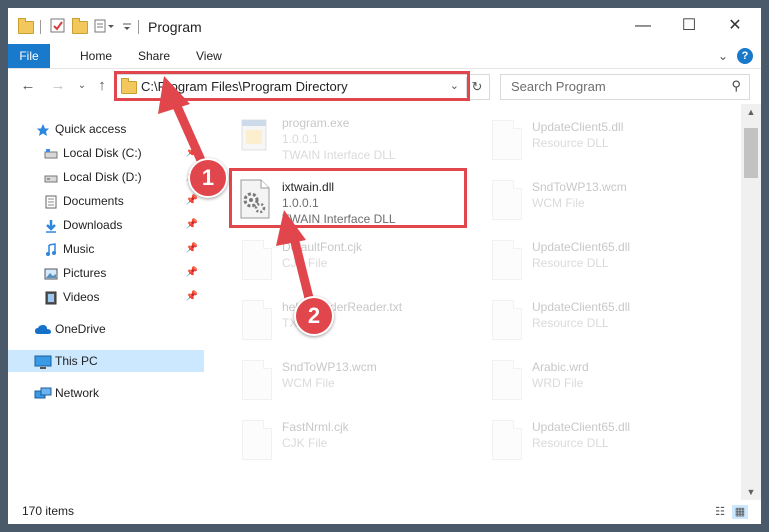  I want to click on star-icon, so click(43, 129).